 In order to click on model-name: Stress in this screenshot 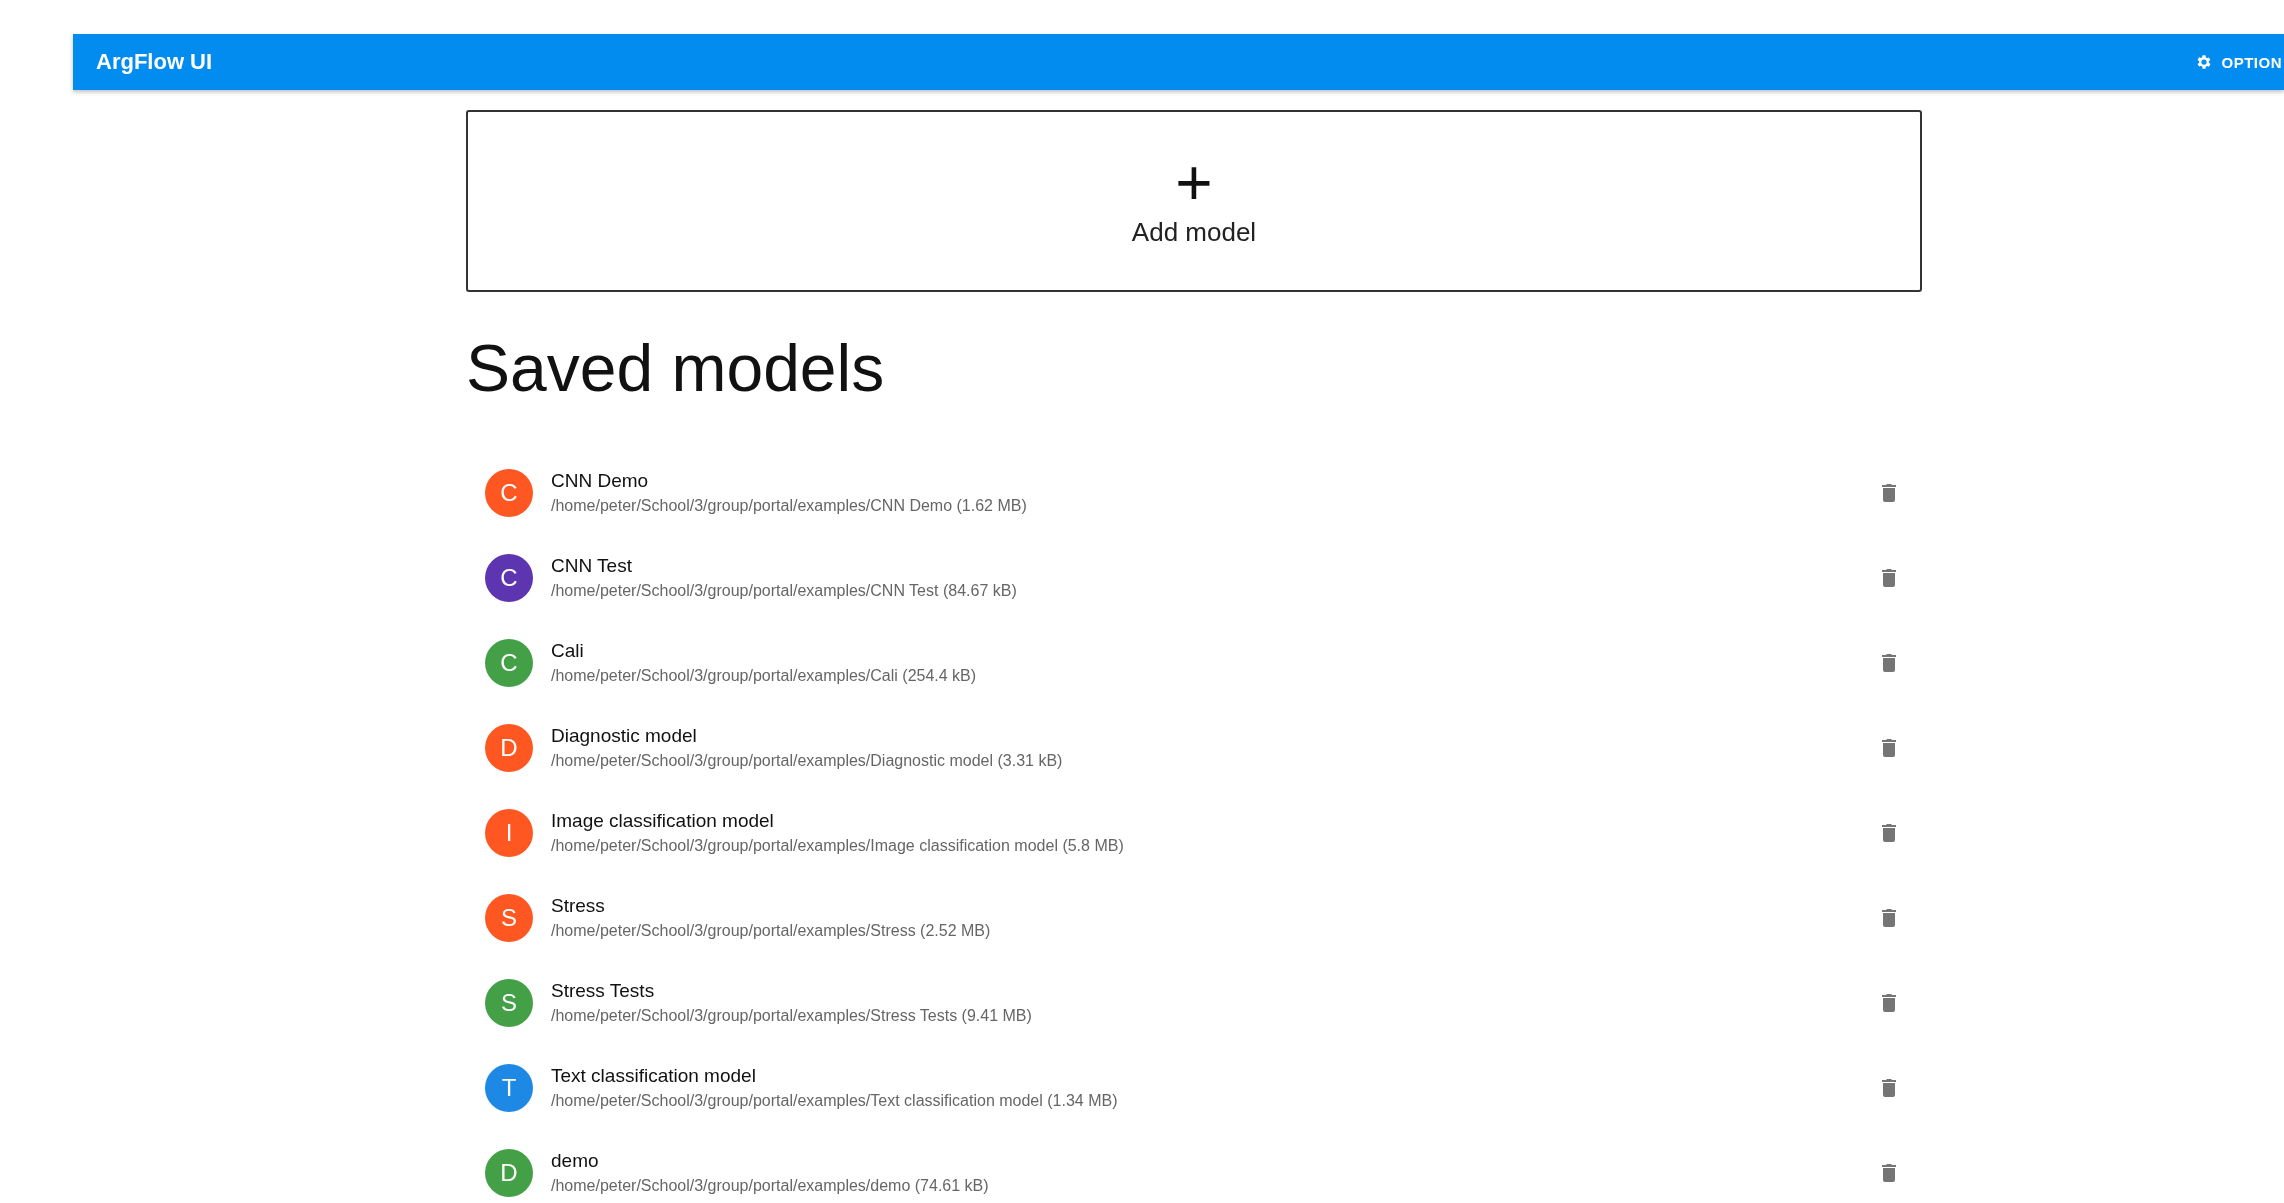, I will do `click(578, 906)`.